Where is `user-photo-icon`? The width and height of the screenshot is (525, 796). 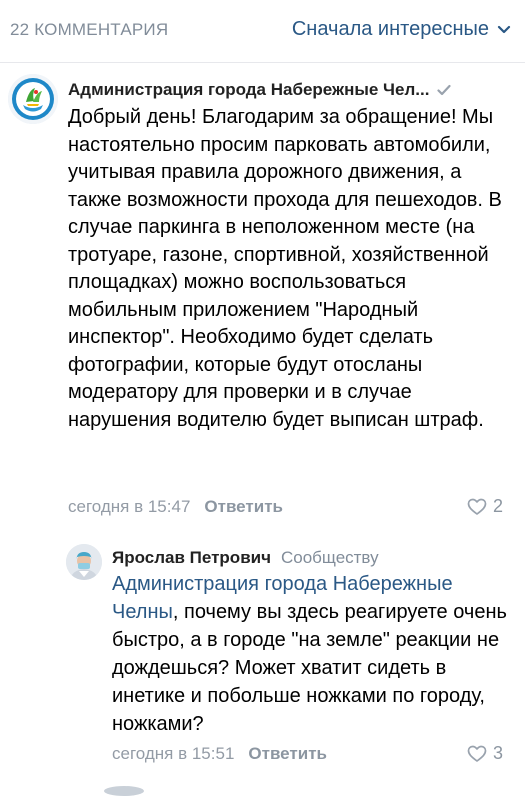 user-photo-icon is located at coordinates (84, 562).